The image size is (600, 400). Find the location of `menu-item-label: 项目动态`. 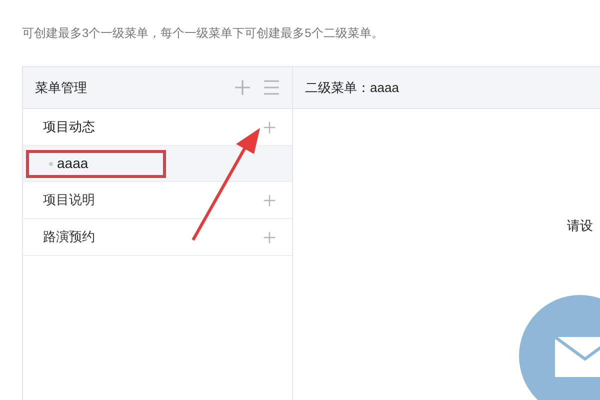

menu-item-label: 项目动态 is located at coordinates (69, 127).